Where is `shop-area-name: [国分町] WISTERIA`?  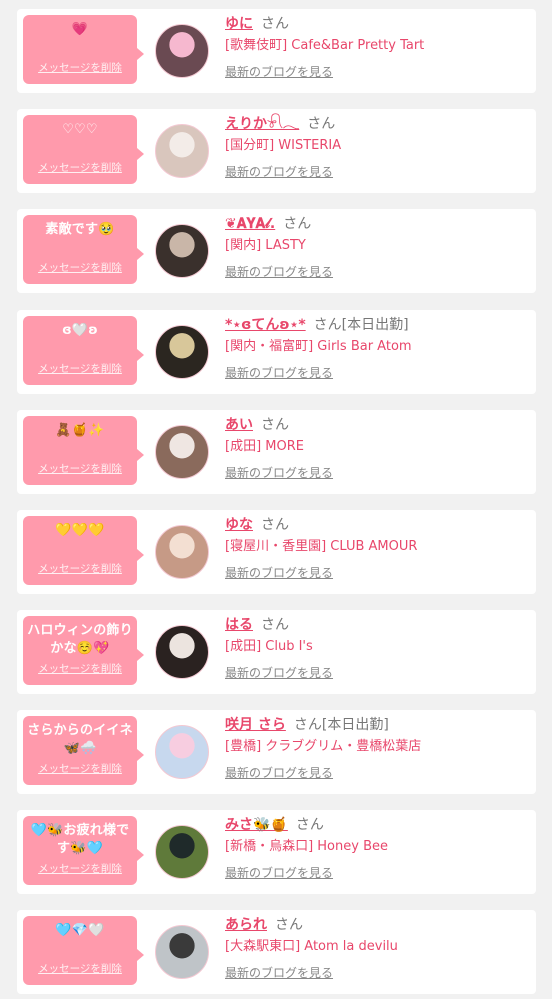 shop-area-name: [国分町] WISTERIA is located at coordinates (283, 145).